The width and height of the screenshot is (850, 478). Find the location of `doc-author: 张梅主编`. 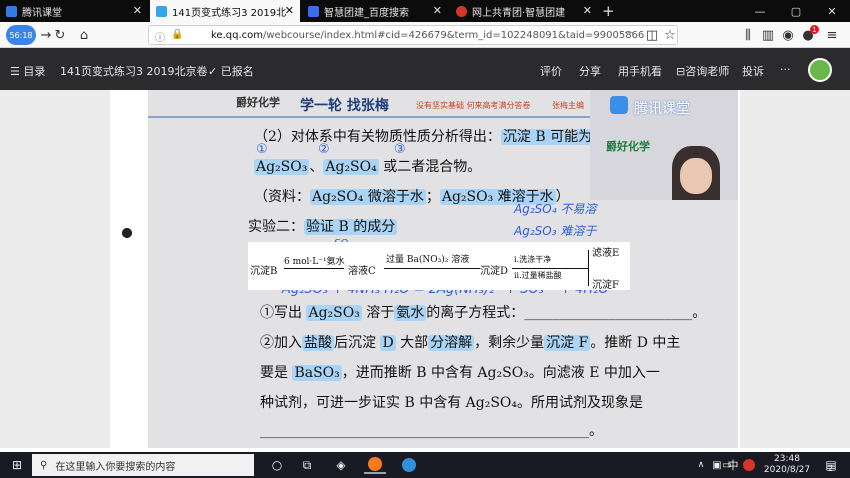

doc-author: 张梅主编 is located at coordinates (568, 105).